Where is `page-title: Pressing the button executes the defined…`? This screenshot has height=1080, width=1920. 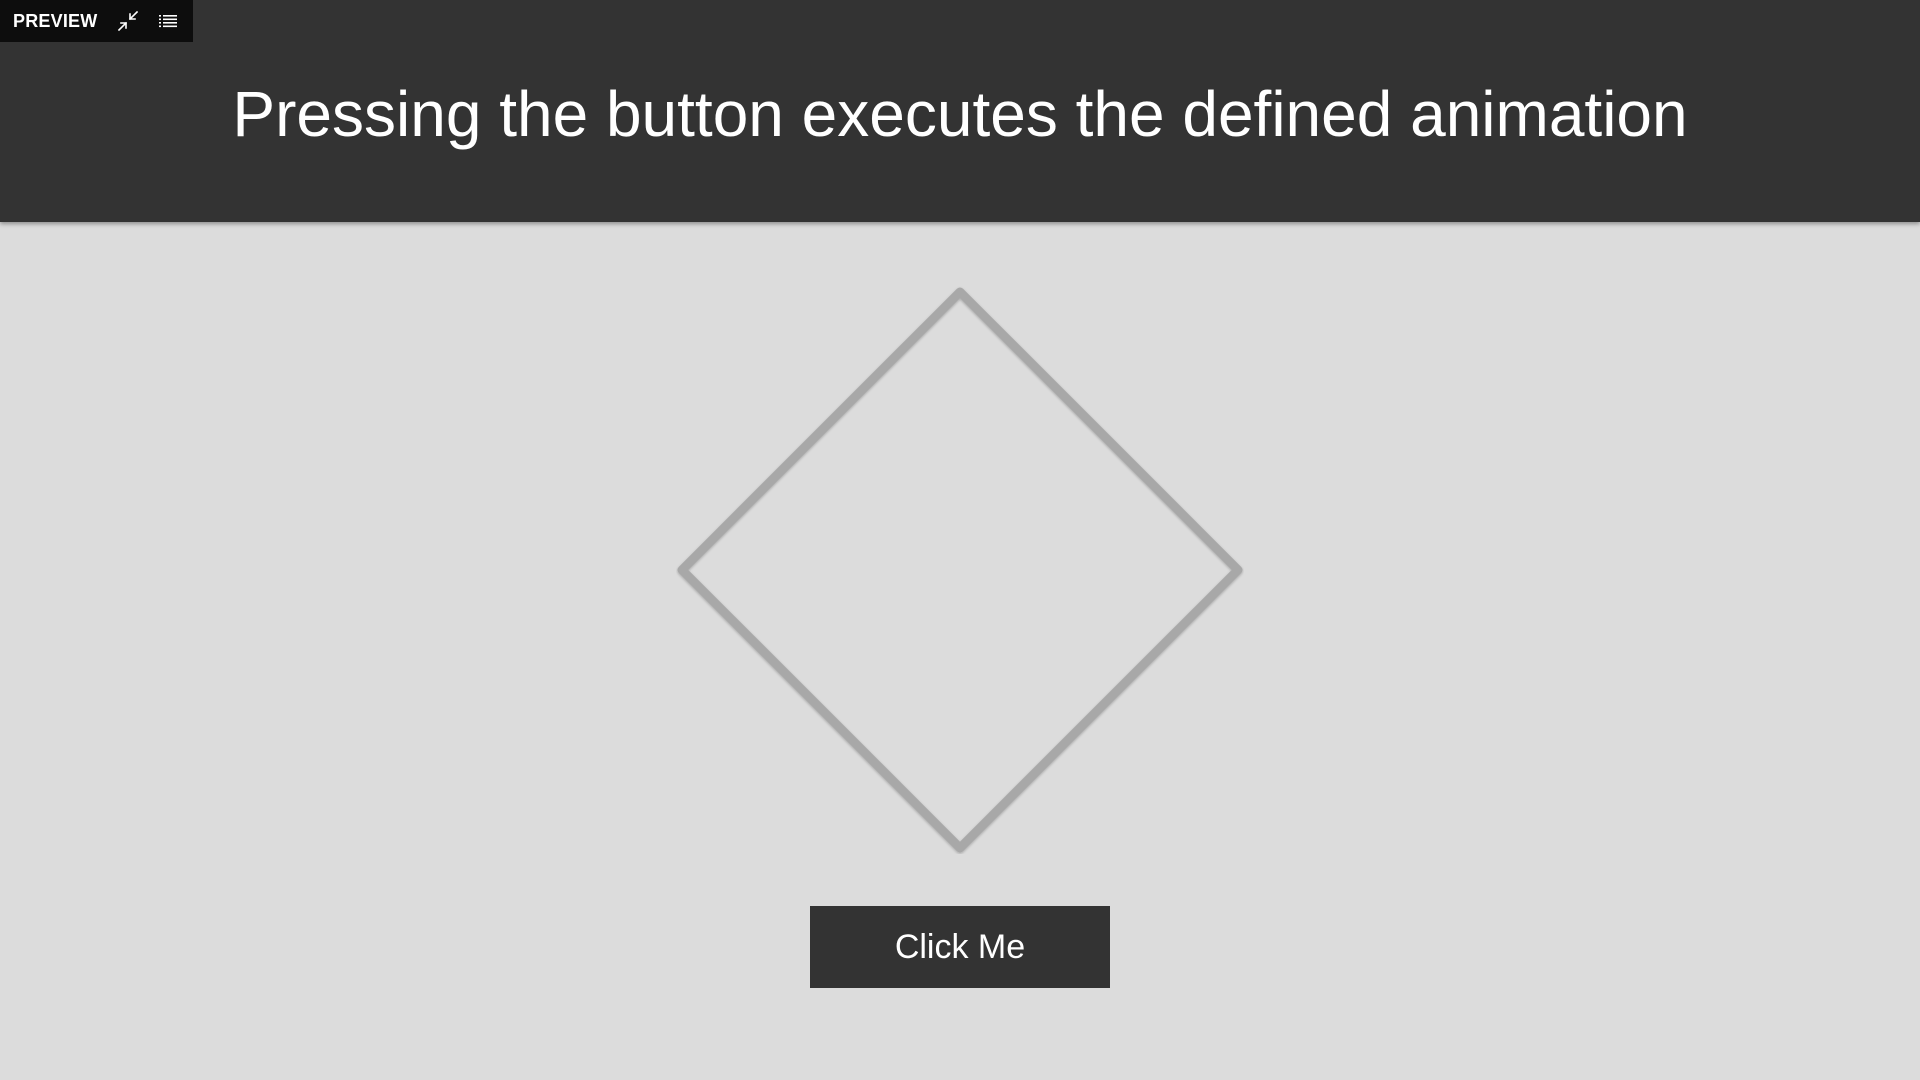 page-title: Pressing the button executes the defined… is located at coordinates (960, 114).